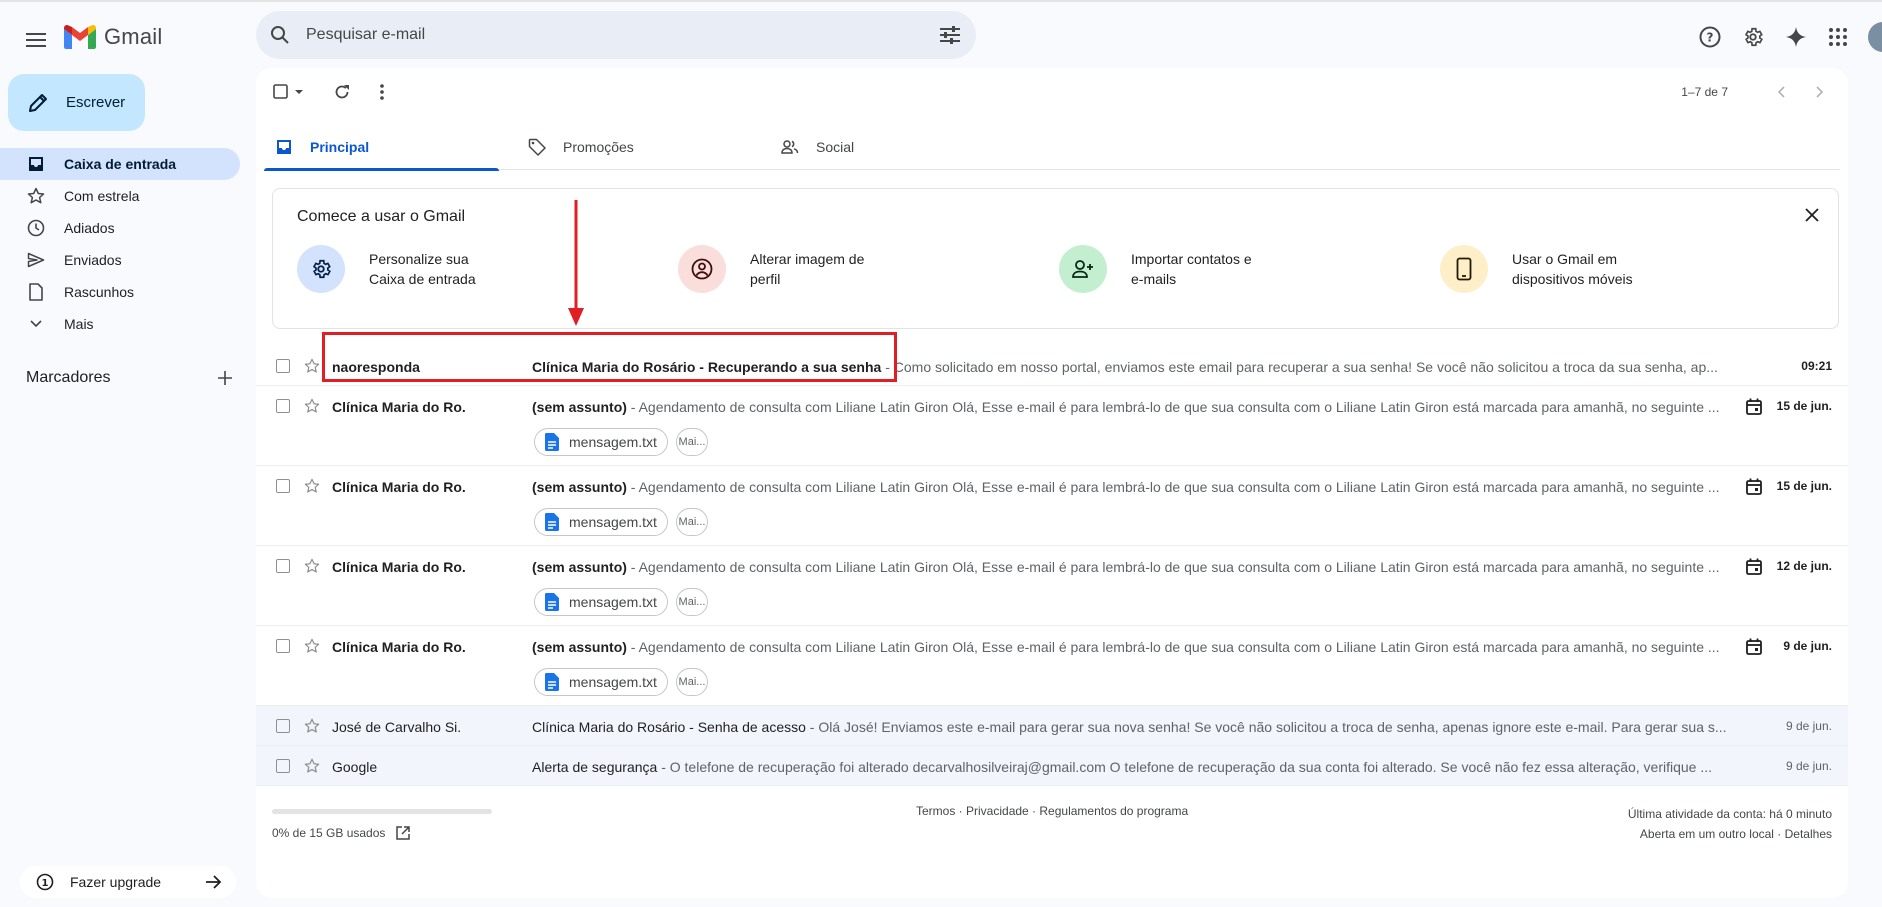 This screenshot has height=907, width=1882. I want to click on sidebar-item-more: Mais, so click(120, 324).